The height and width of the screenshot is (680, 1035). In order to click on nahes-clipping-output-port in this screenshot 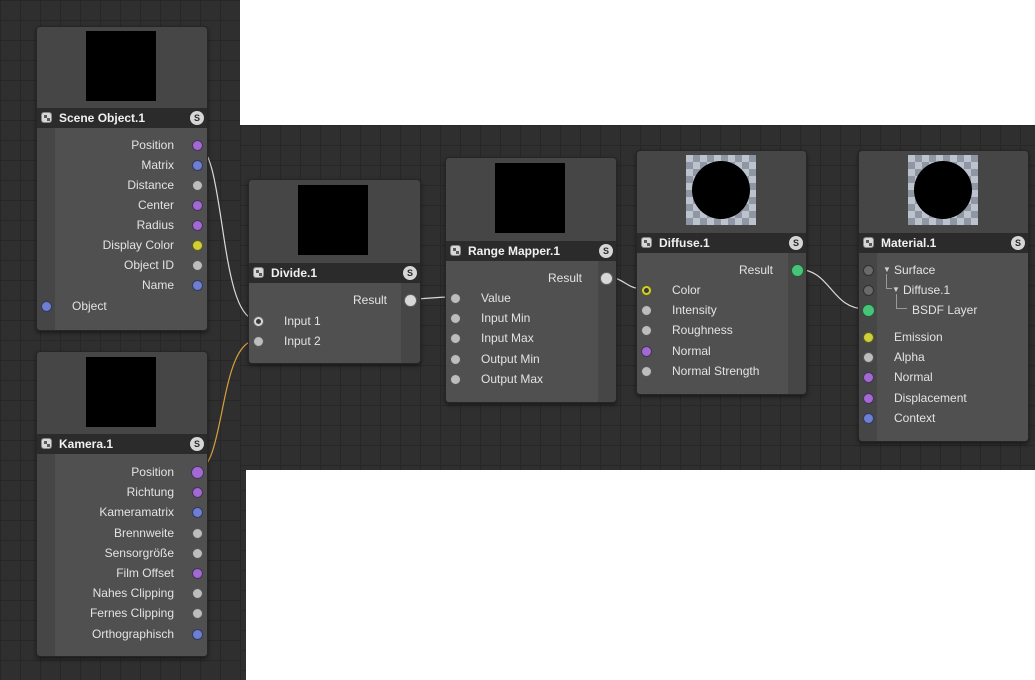, I will do `click(197, 594)`.